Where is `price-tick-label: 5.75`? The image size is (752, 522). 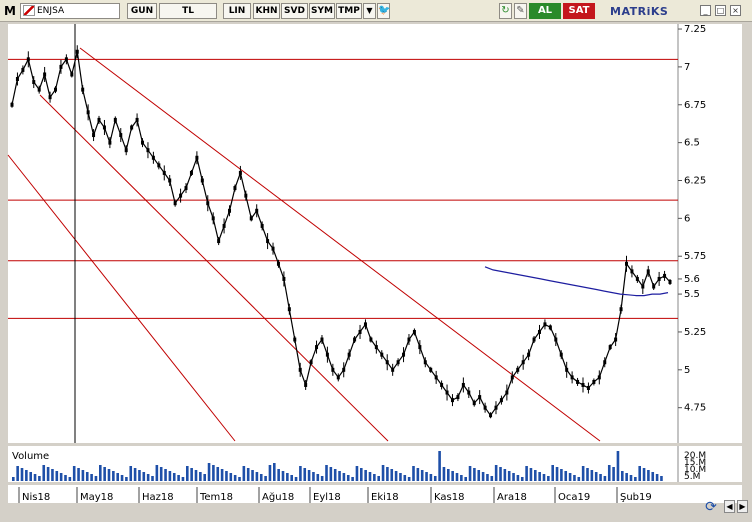
price-tick-label: 5.75 is located at coordinates (695, 256).